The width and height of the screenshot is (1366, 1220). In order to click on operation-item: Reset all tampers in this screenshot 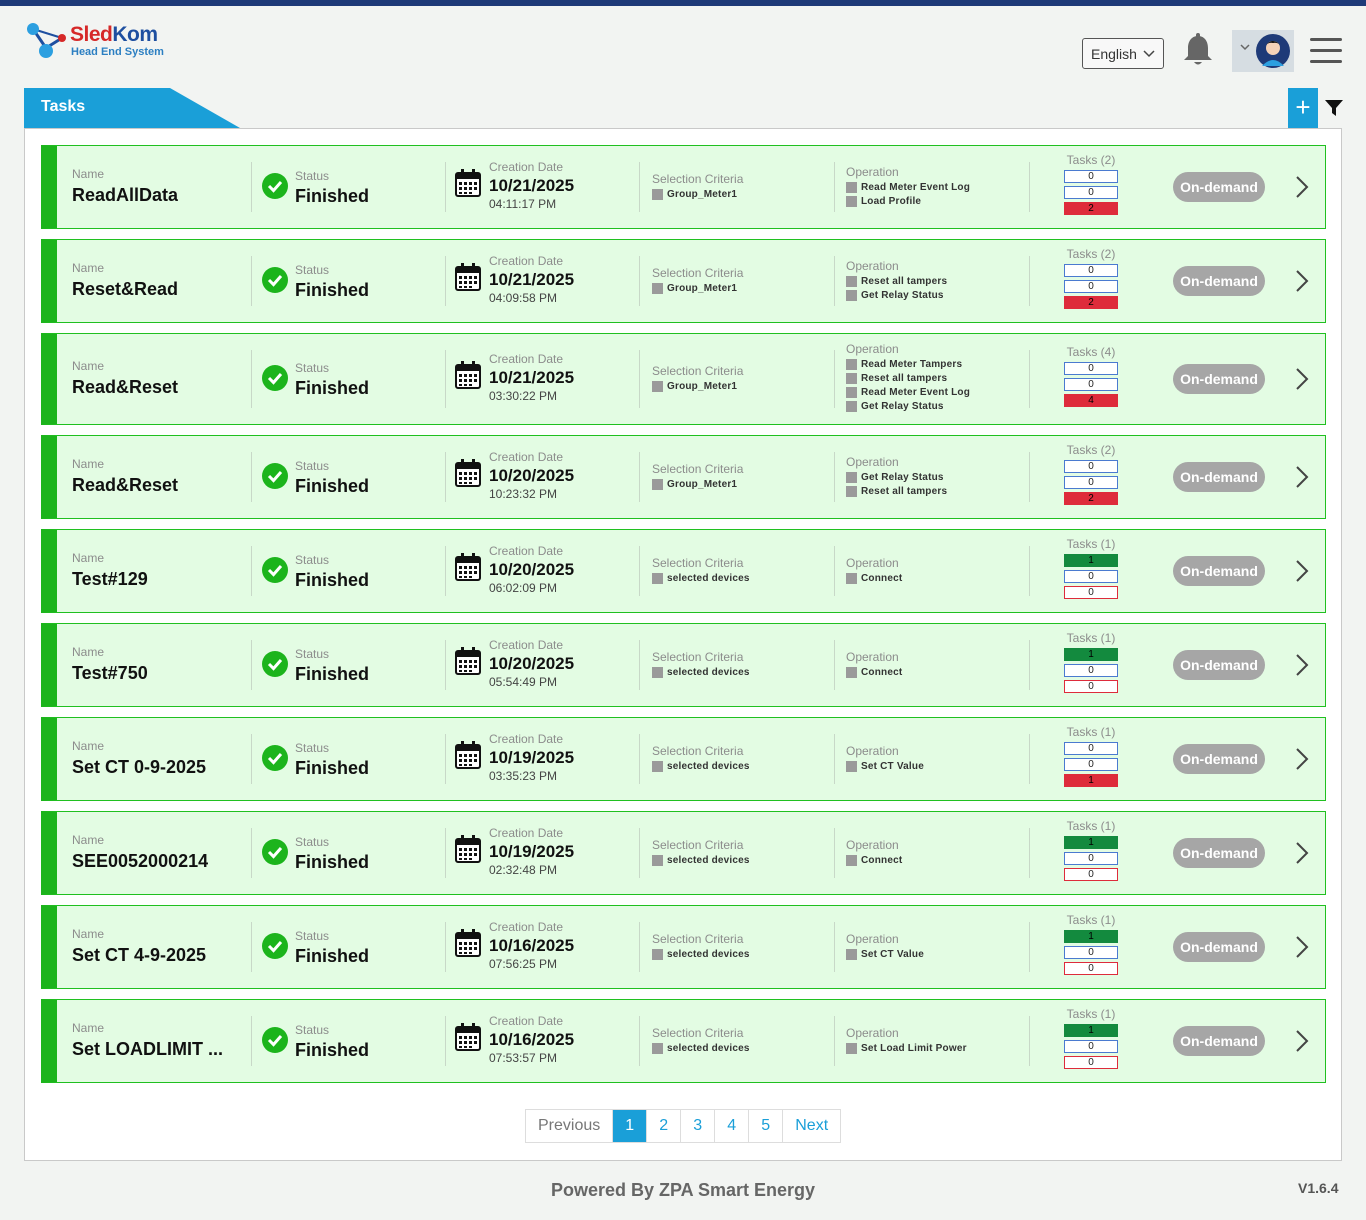, I will do `click(908, 378)`.